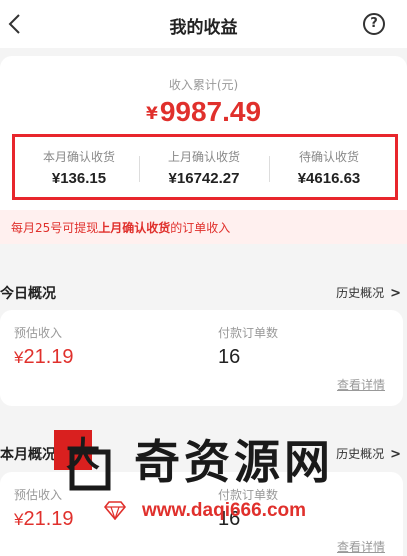  Describe the element at coordinates (38, 333) in the screenshot. I see `estimated-income-label: 预估收入` at that location.